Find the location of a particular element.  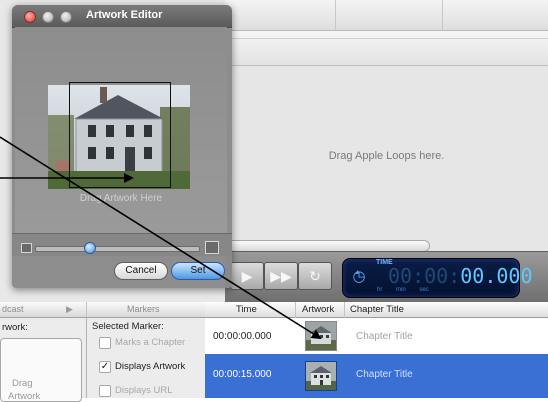

lcd-time-readout: 00:00:00.000 is located at coordinates (460, 276).